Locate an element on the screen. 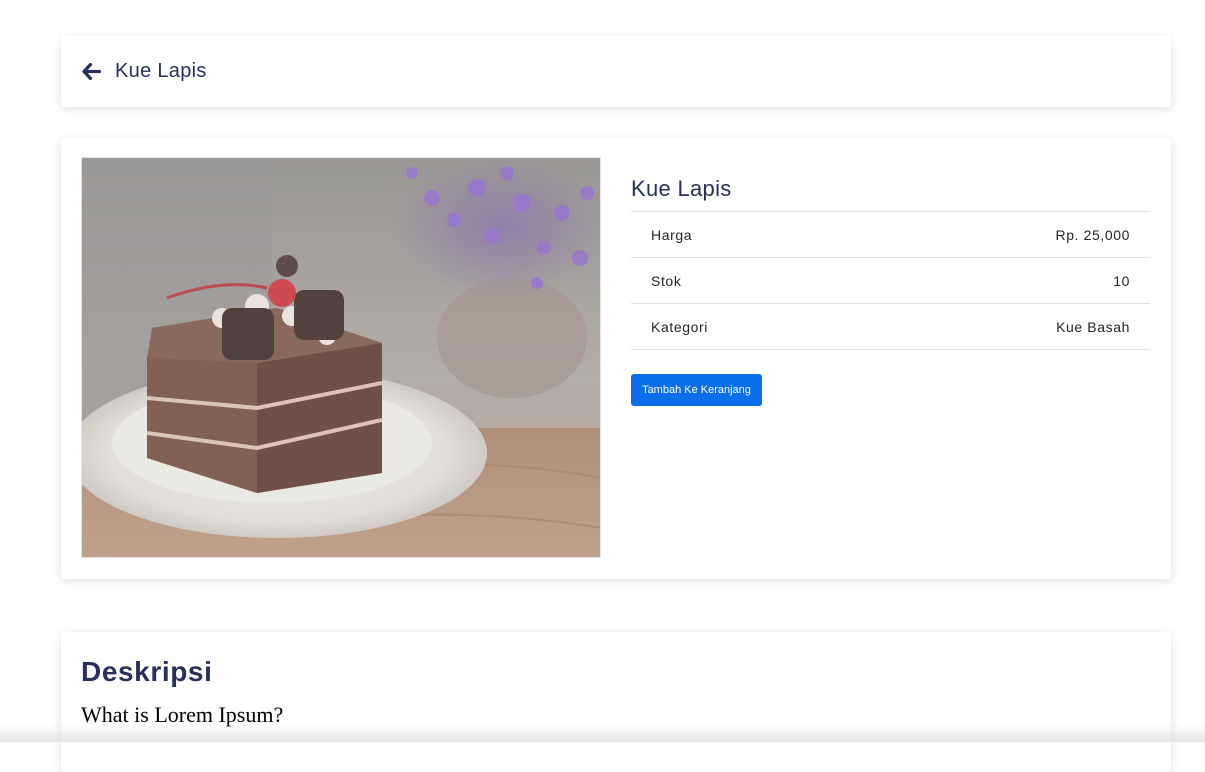 The width and height of the screenshot is (1205, 772). arrow-left-icon is located at coordinates (91, 71).